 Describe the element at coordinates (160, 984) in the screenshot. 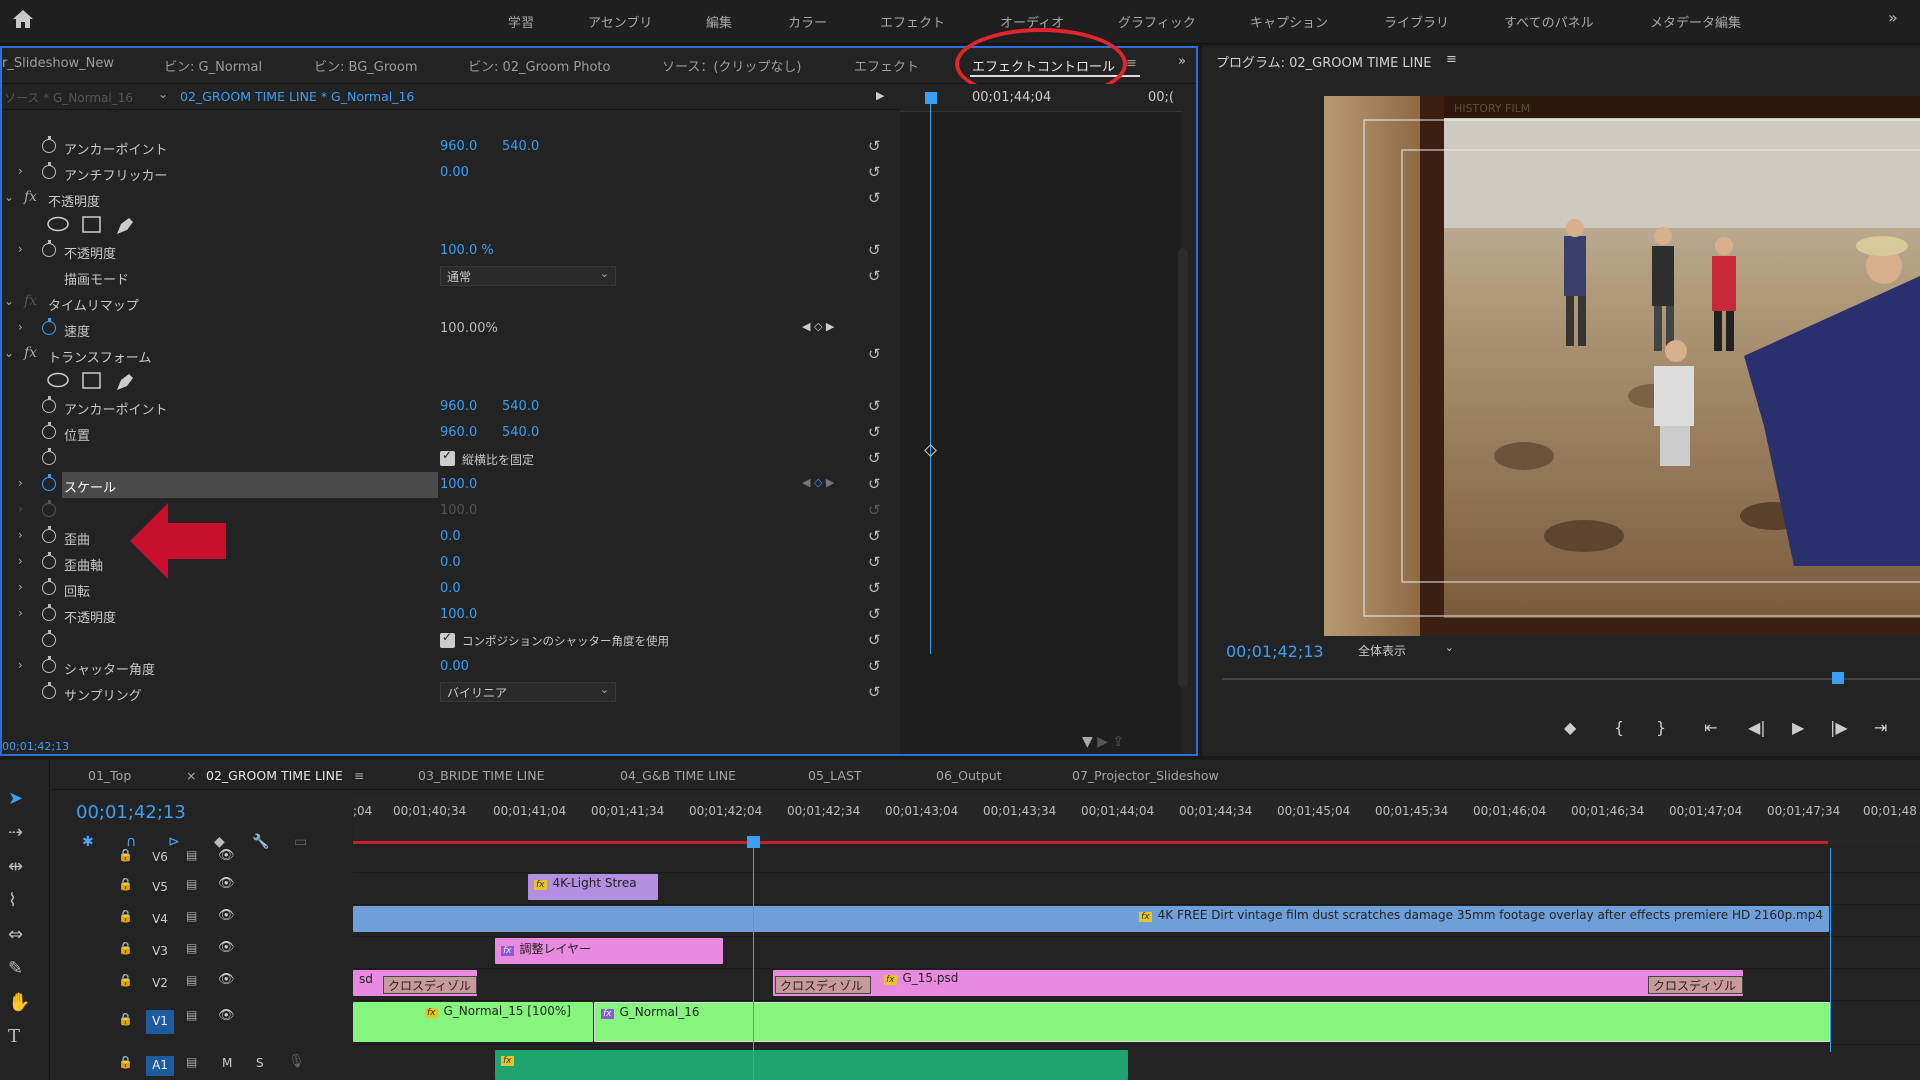

I see `track-name: V2` at that location.